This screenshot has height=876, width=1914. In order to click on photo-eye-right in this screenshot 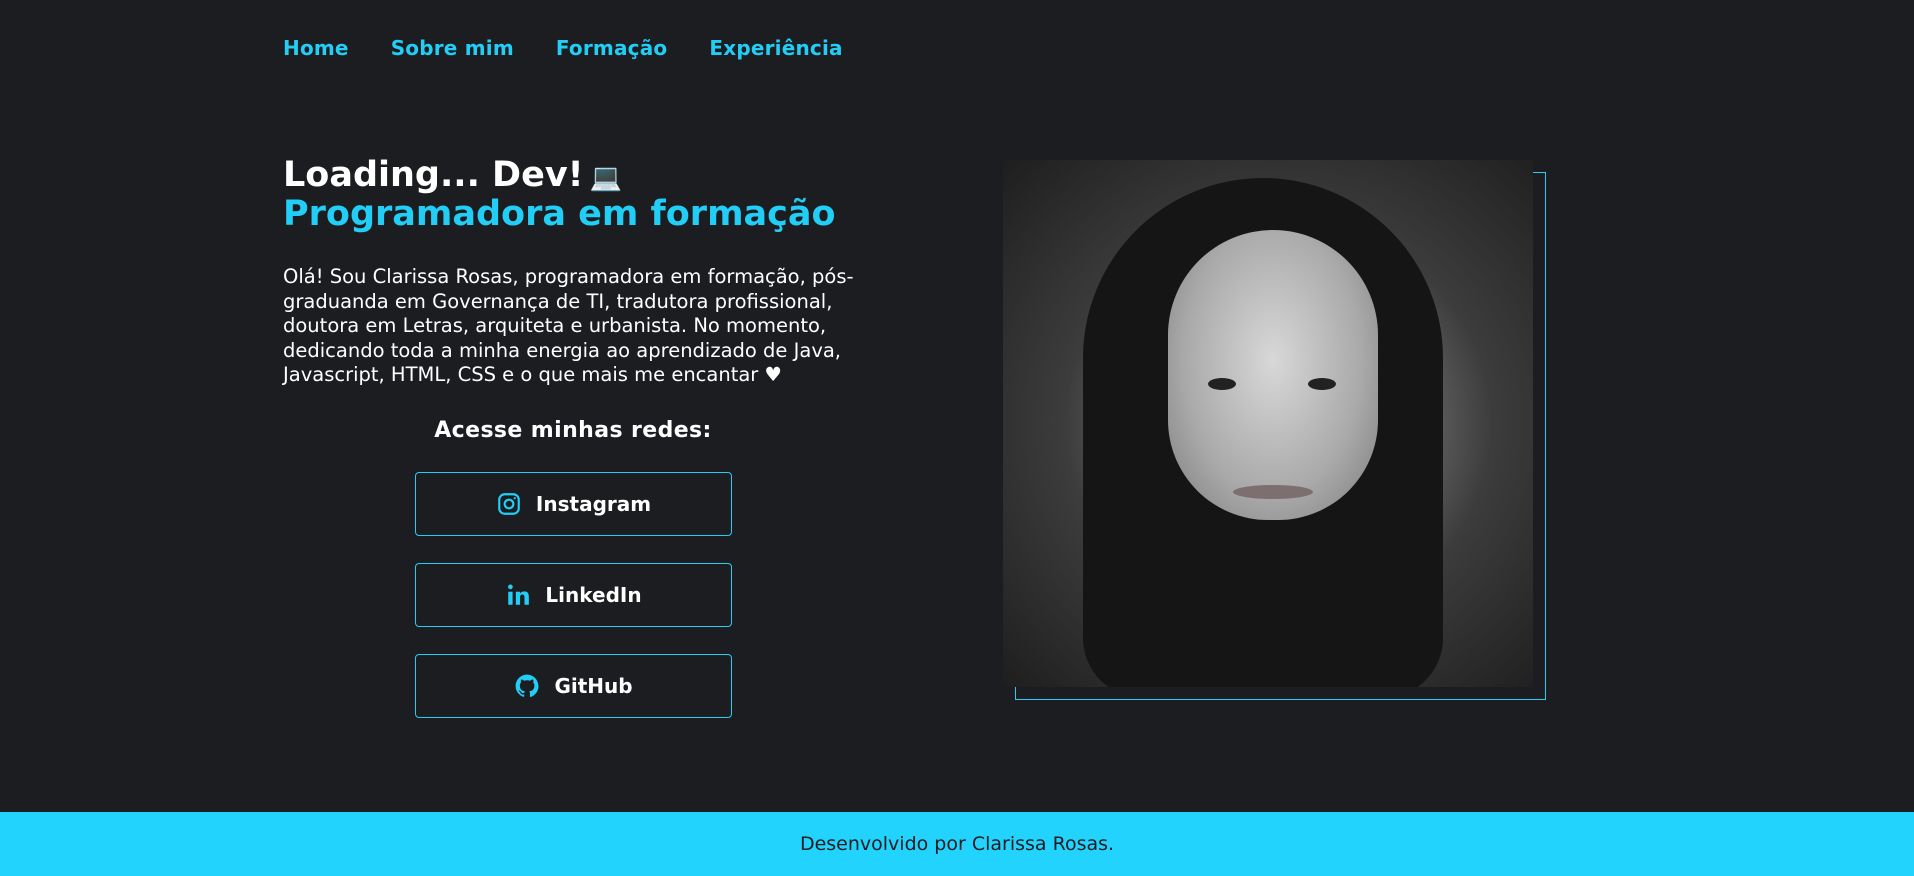, I will do `click(1322, 384)`.